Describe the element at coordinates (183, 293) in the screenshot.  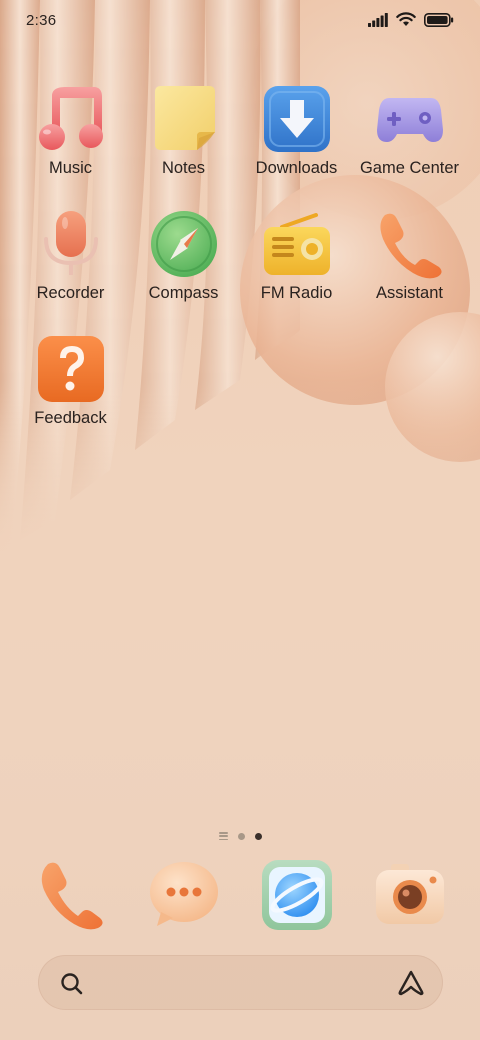
I see `app-label: Compass` at that location.